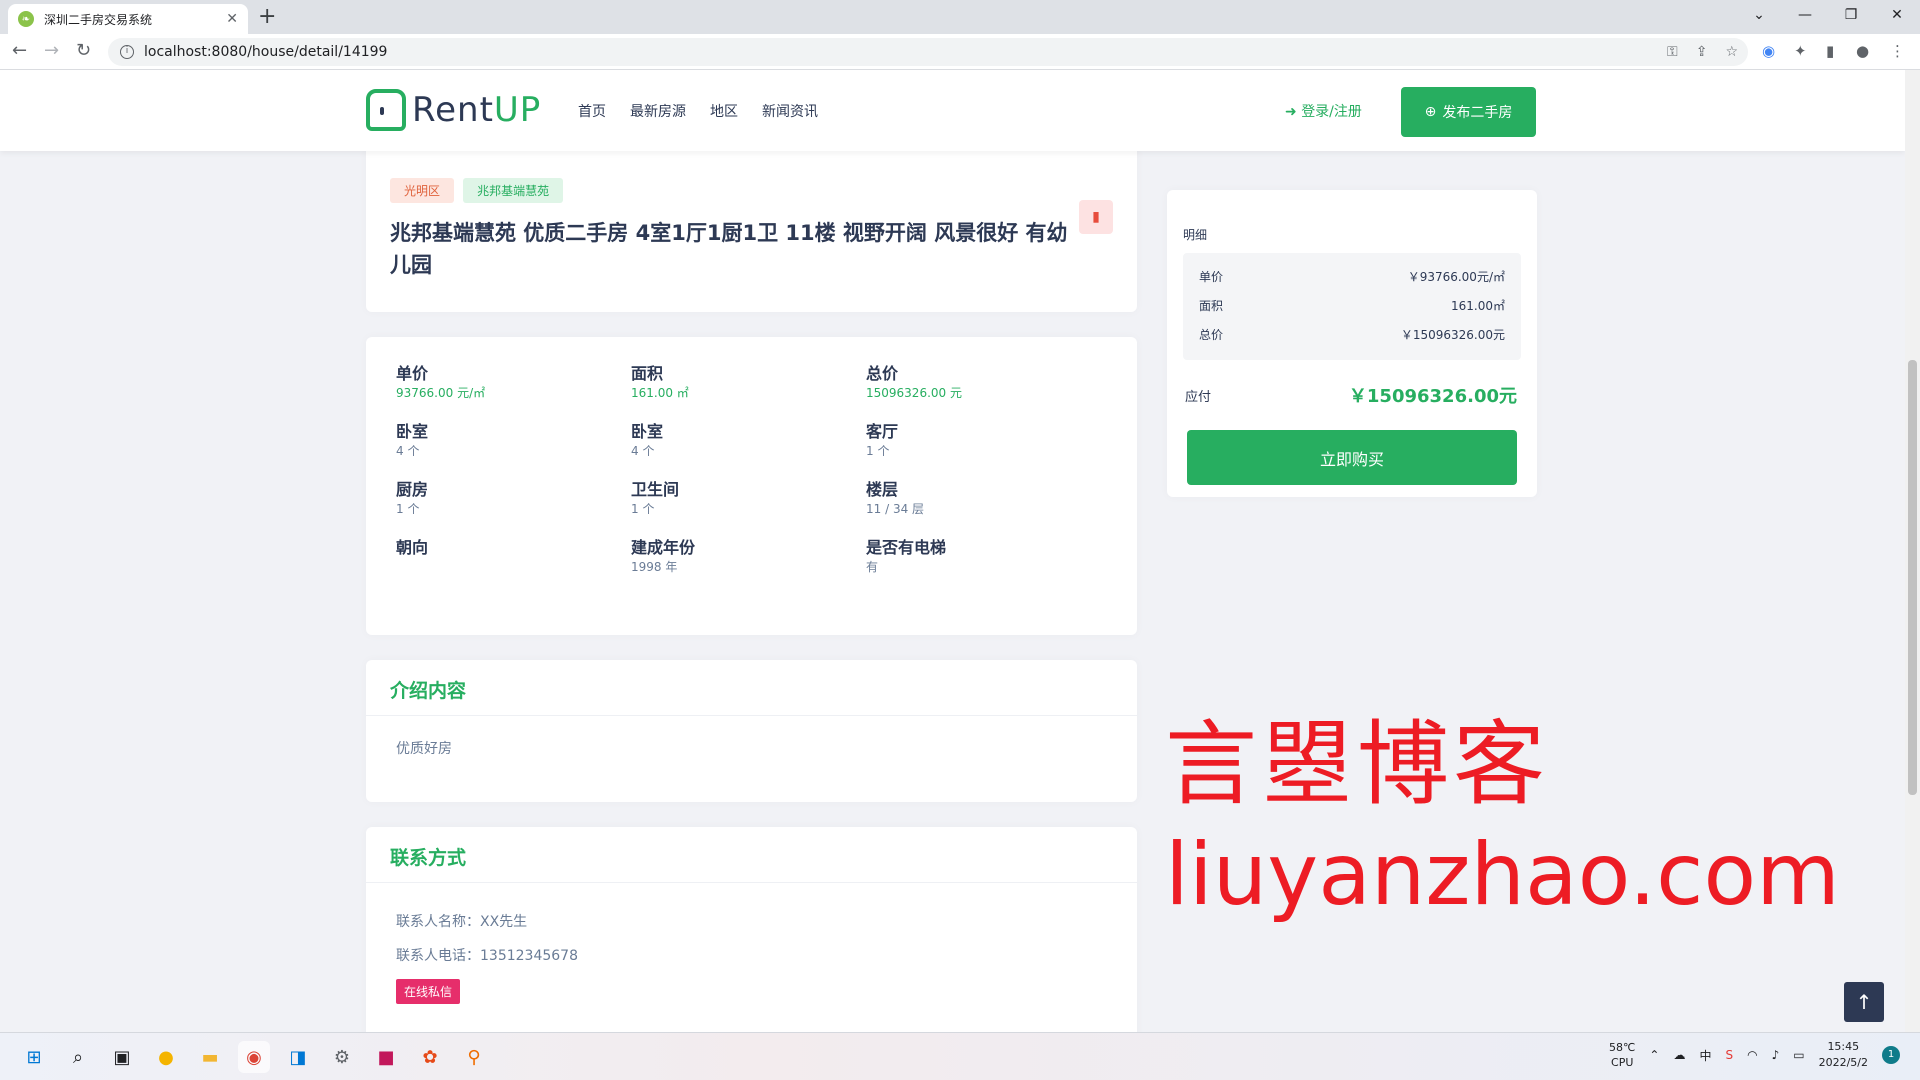 The height and width of the screenshot is (1080, 1920). I want to click on tab-search-icon: ⌄, so click(1759, 15).